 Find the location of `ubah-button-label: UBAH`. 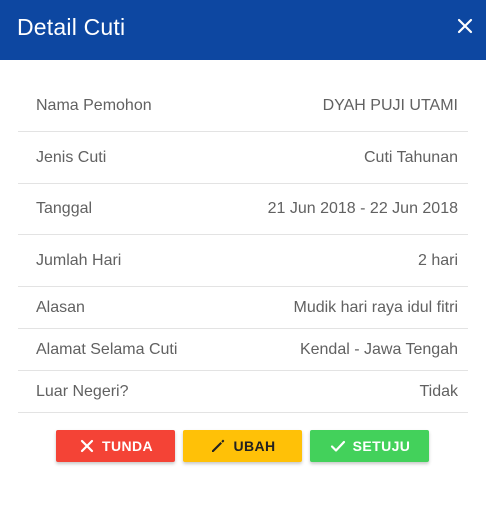

ubah-button-label: UBAH is located at coordinates (254, 446).